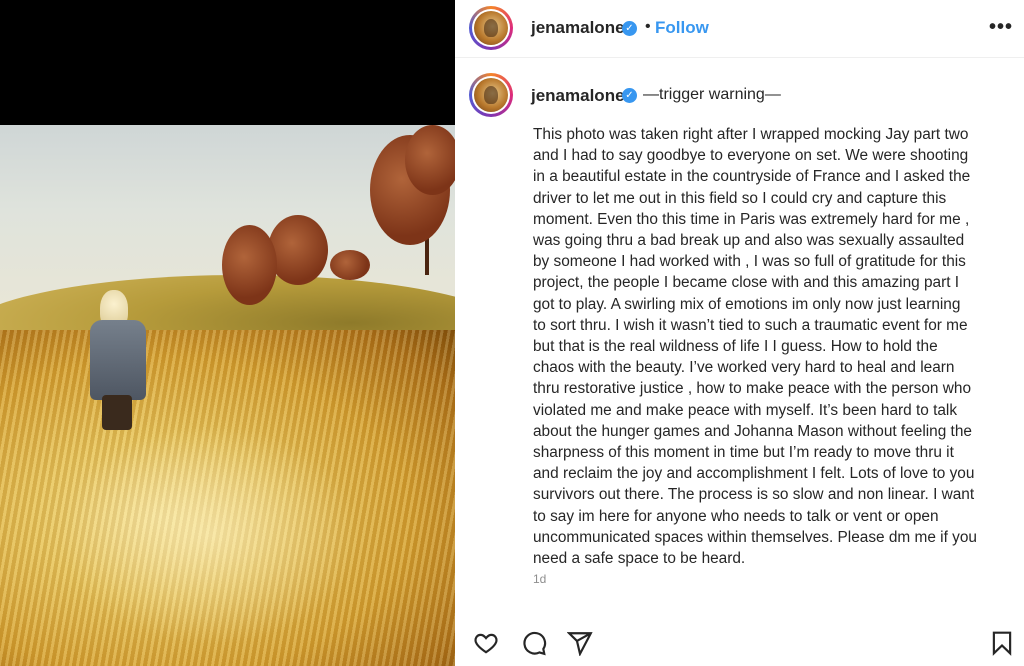 The height and width of the screenshot is (666, 1024). Describe the element at coordinates (539, 579) in the screenshot. I see `post-timestamp: 1d` at that location.